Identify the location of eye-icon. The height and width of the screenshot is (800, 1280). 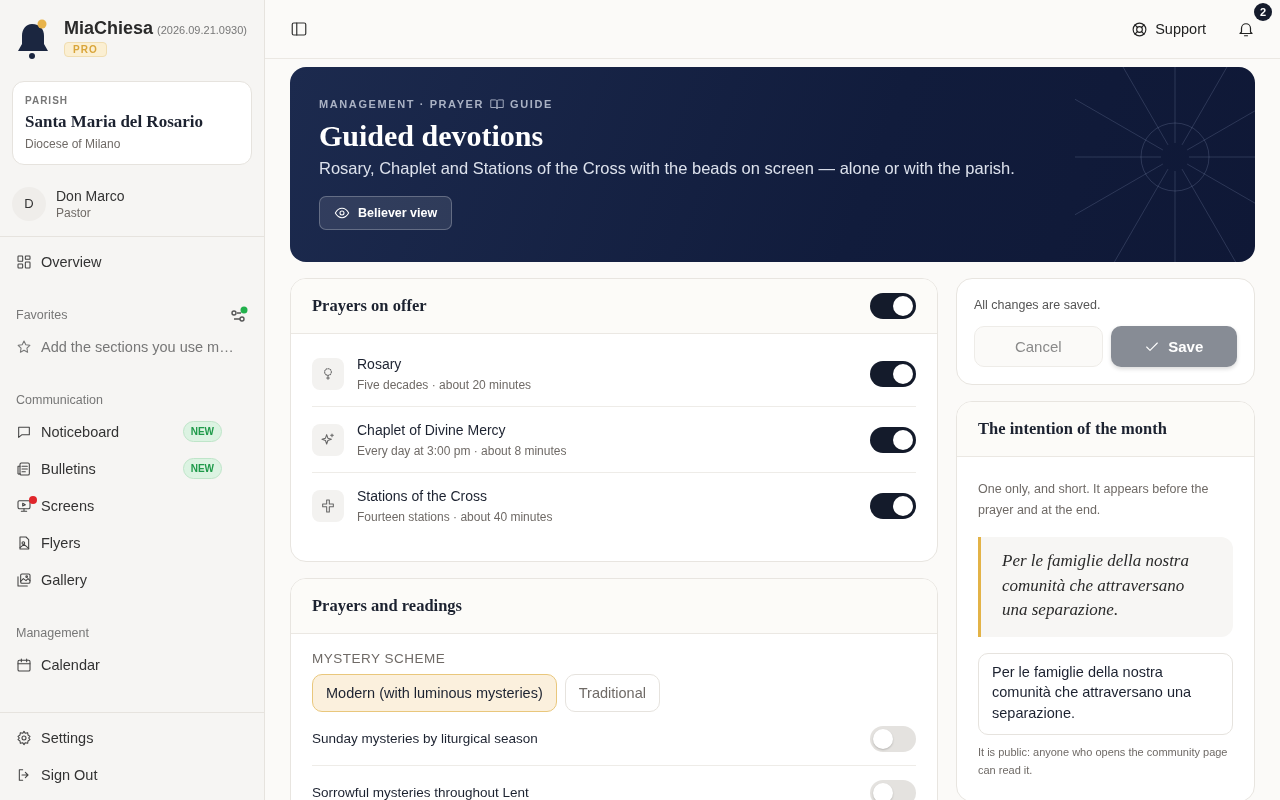
(342, 213).